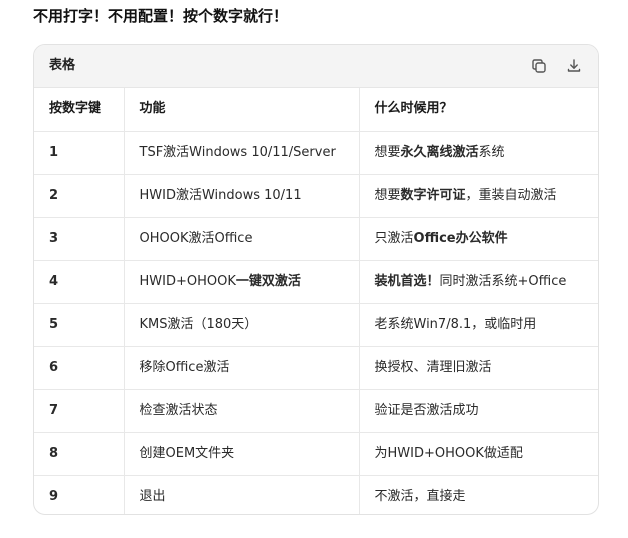 The image size is (628, 538). What do you see at coordinates (268, 281) in the screenshot?
I see `function-text-segment: 一键双激活` at bounding box center [268, 281].